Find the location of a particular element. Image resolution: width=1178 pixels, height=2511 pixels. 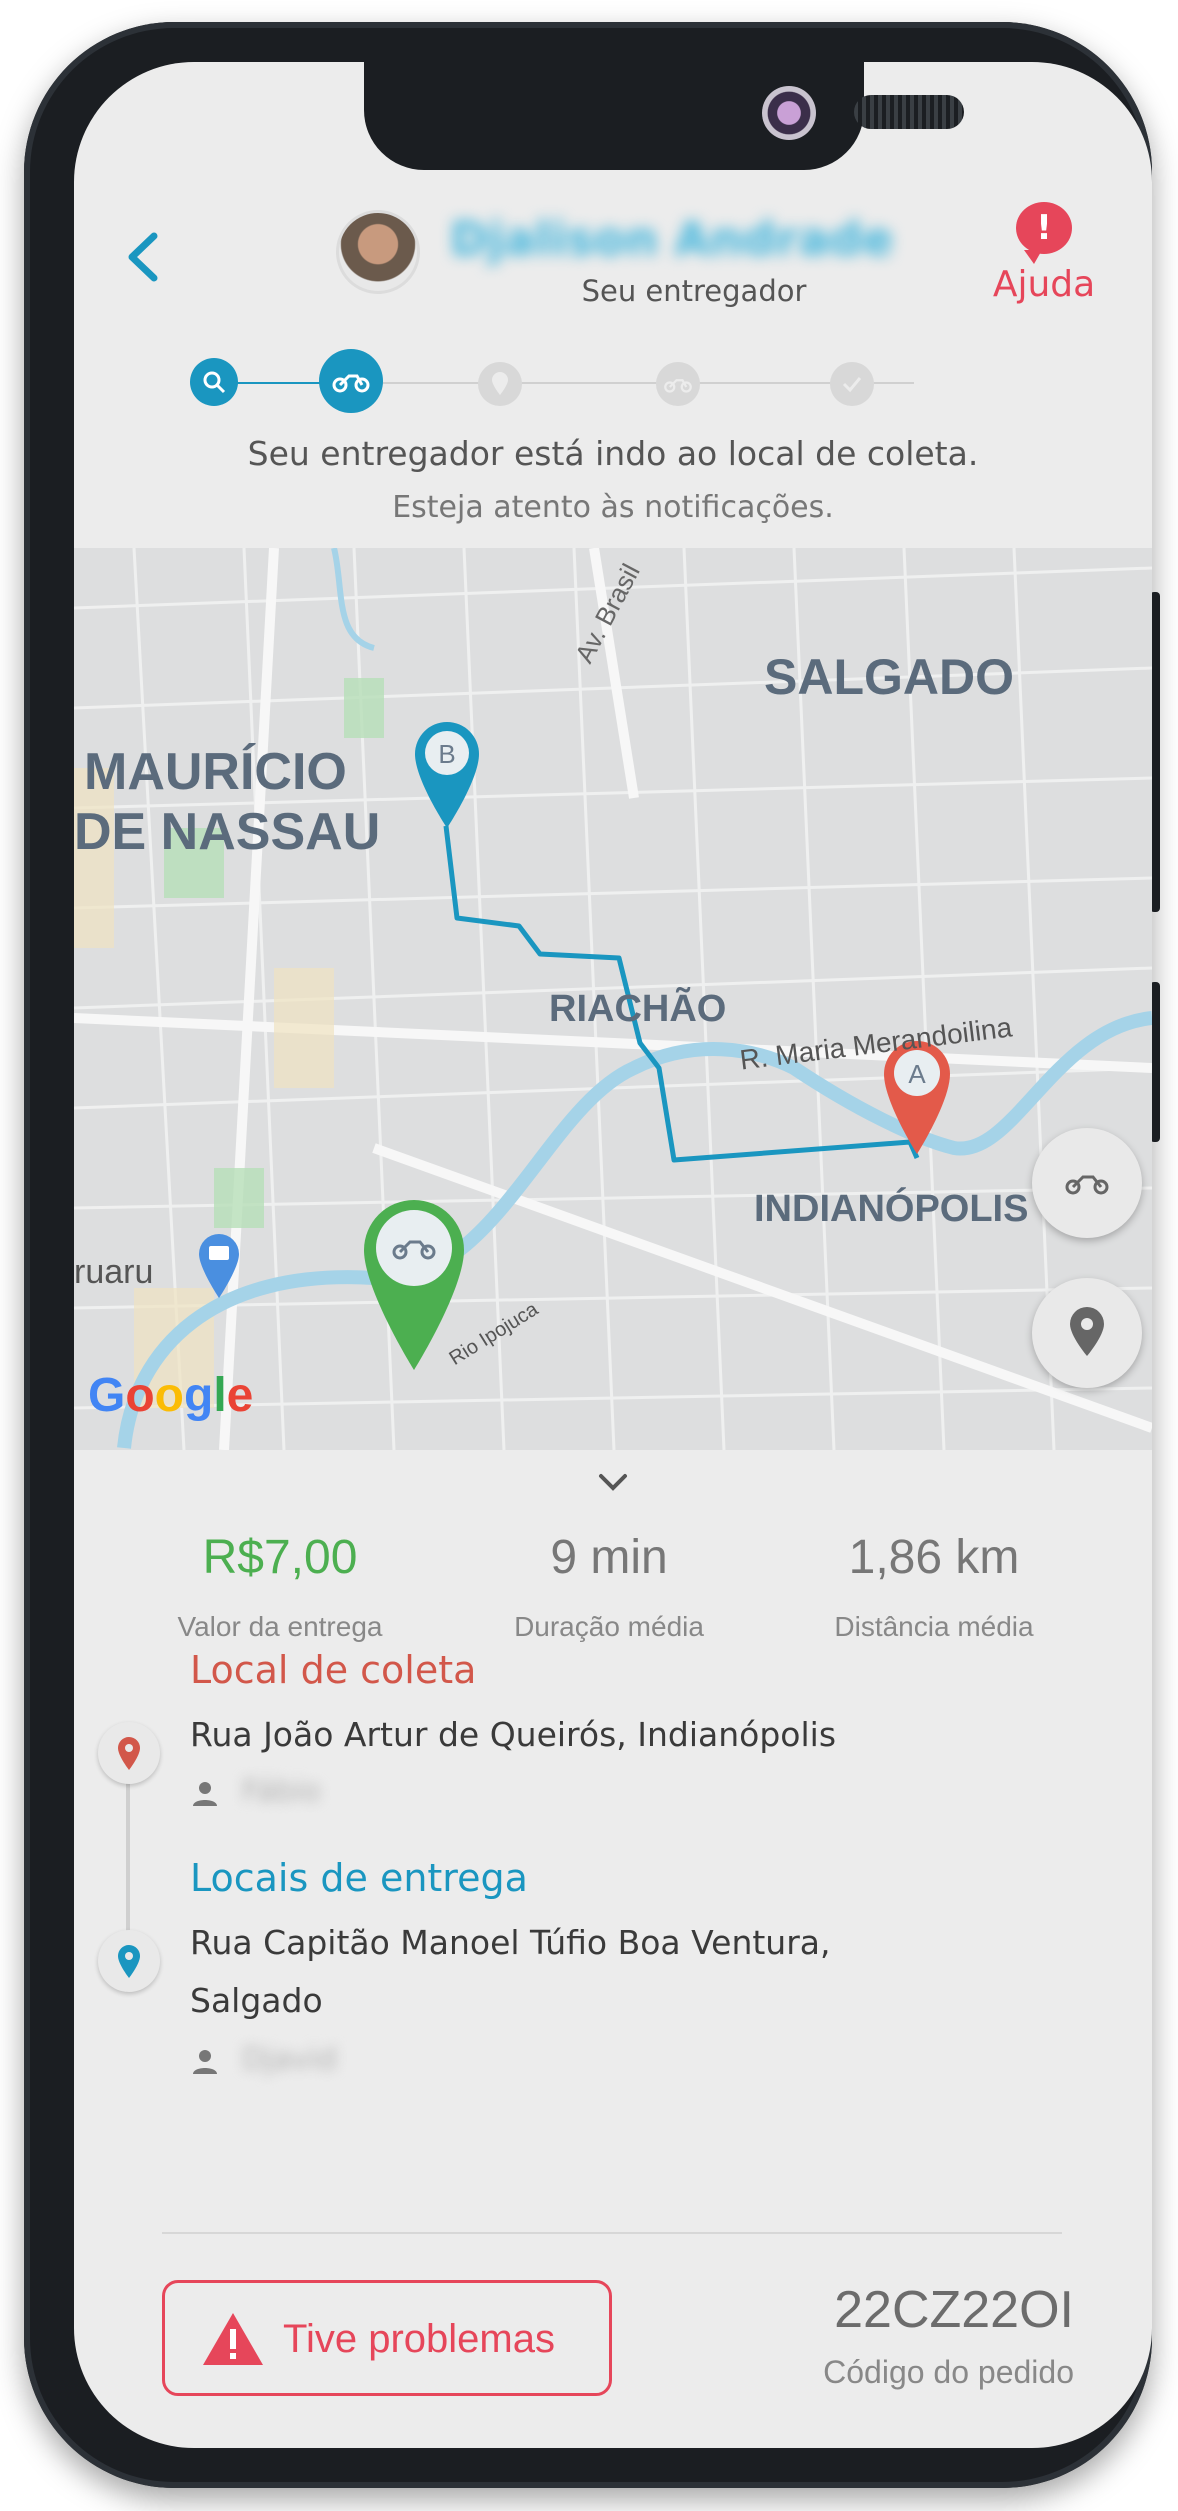

dropoff-marker is located at coordinates (129, 1961).